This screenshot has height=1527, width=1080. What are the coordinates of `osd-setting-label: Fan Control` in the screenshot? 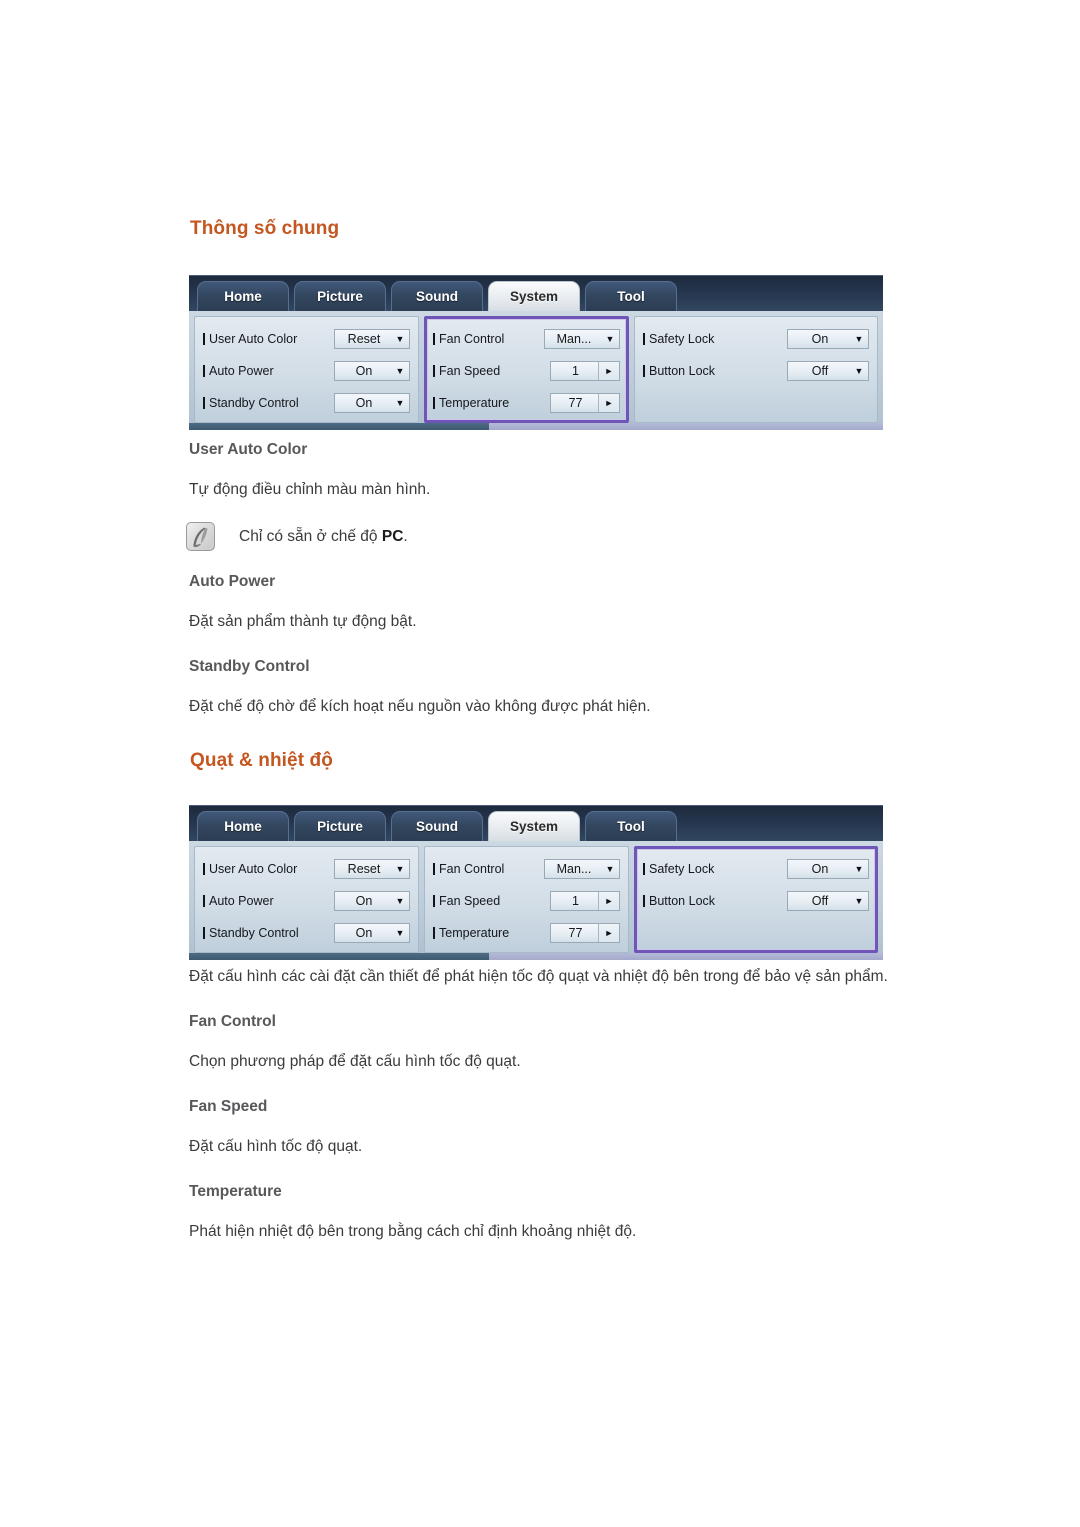 It's located at (488, 869).